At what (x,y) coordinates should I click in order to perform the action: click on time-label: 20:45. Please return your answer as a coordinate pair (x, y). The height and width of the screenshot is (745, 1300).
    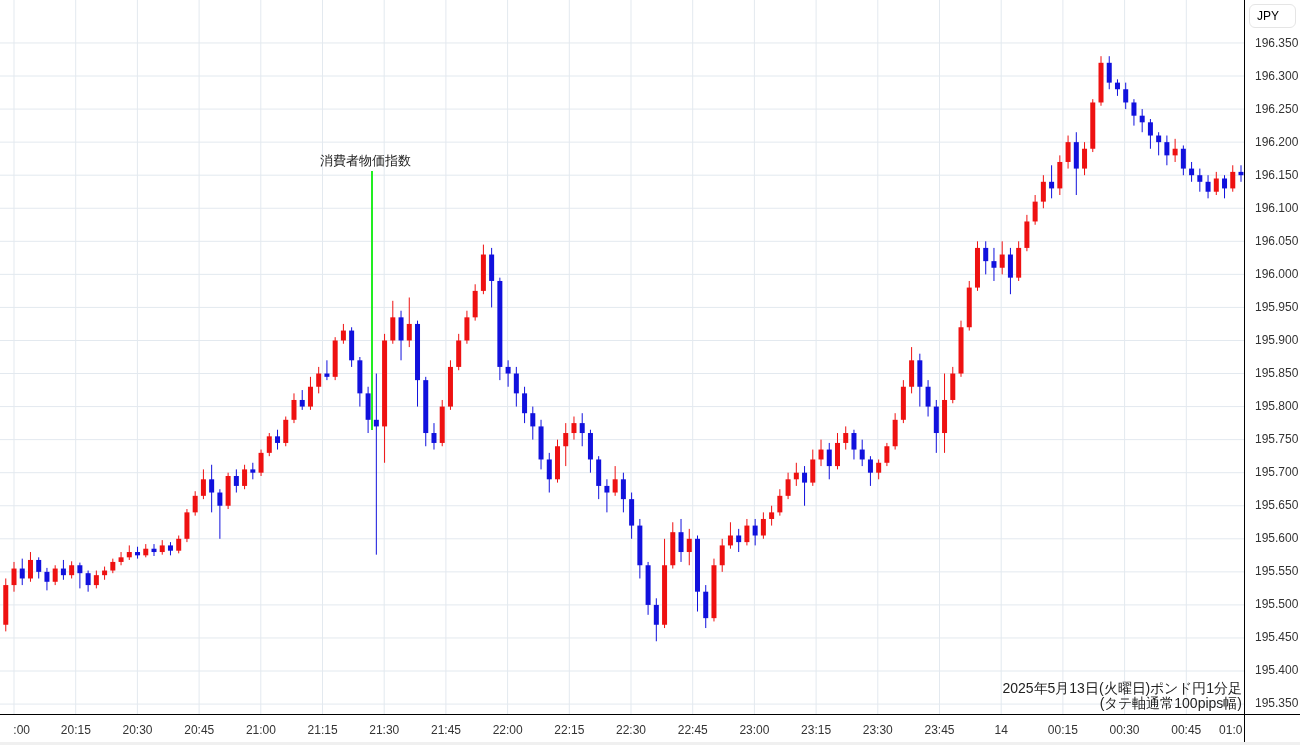
    Looking at the image, I should click on (199, 729).